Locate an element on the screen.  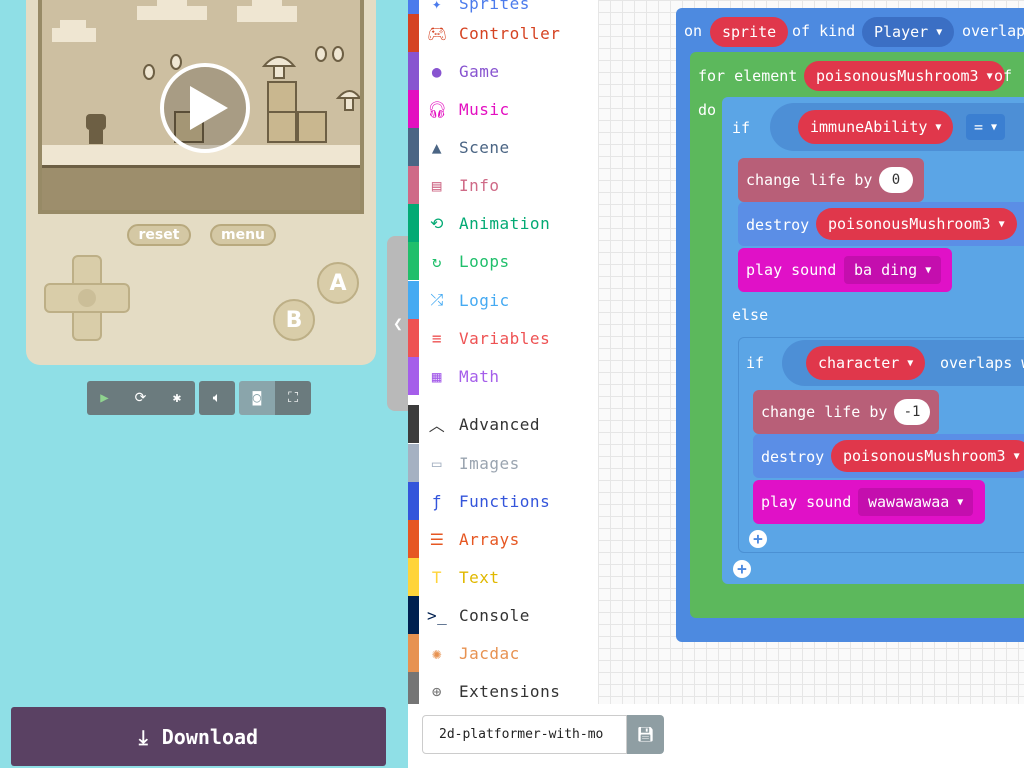
player-kind-dropdown: Player ▼ is located at coordinates (908, 32).